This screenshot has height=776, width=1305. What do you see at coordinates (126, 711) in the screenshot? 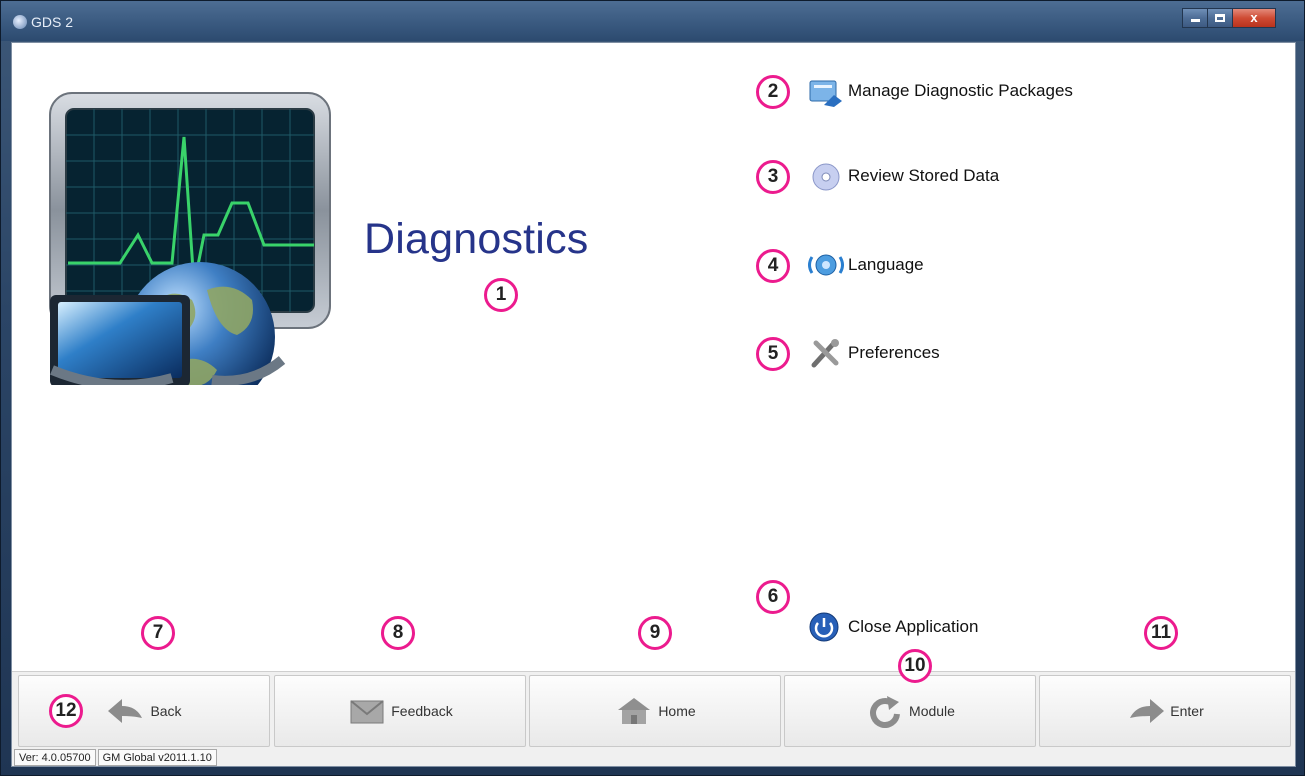
I see `back-arrow-icon` at bounding box center [126, 711].